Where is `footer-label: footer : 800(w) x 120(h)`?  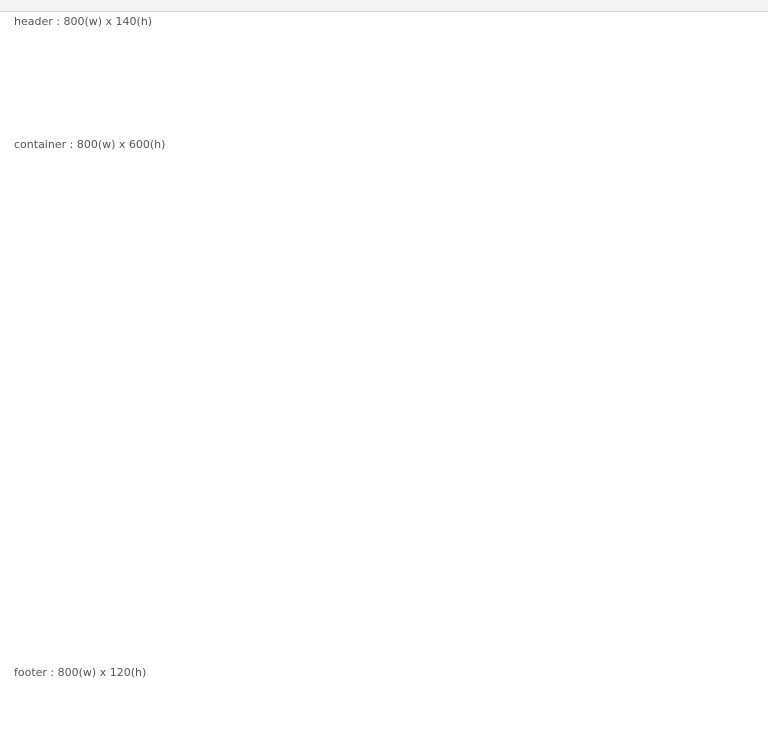 footer-label: footer : 800(w) x 120(h) is located at coordinates (80, 672).